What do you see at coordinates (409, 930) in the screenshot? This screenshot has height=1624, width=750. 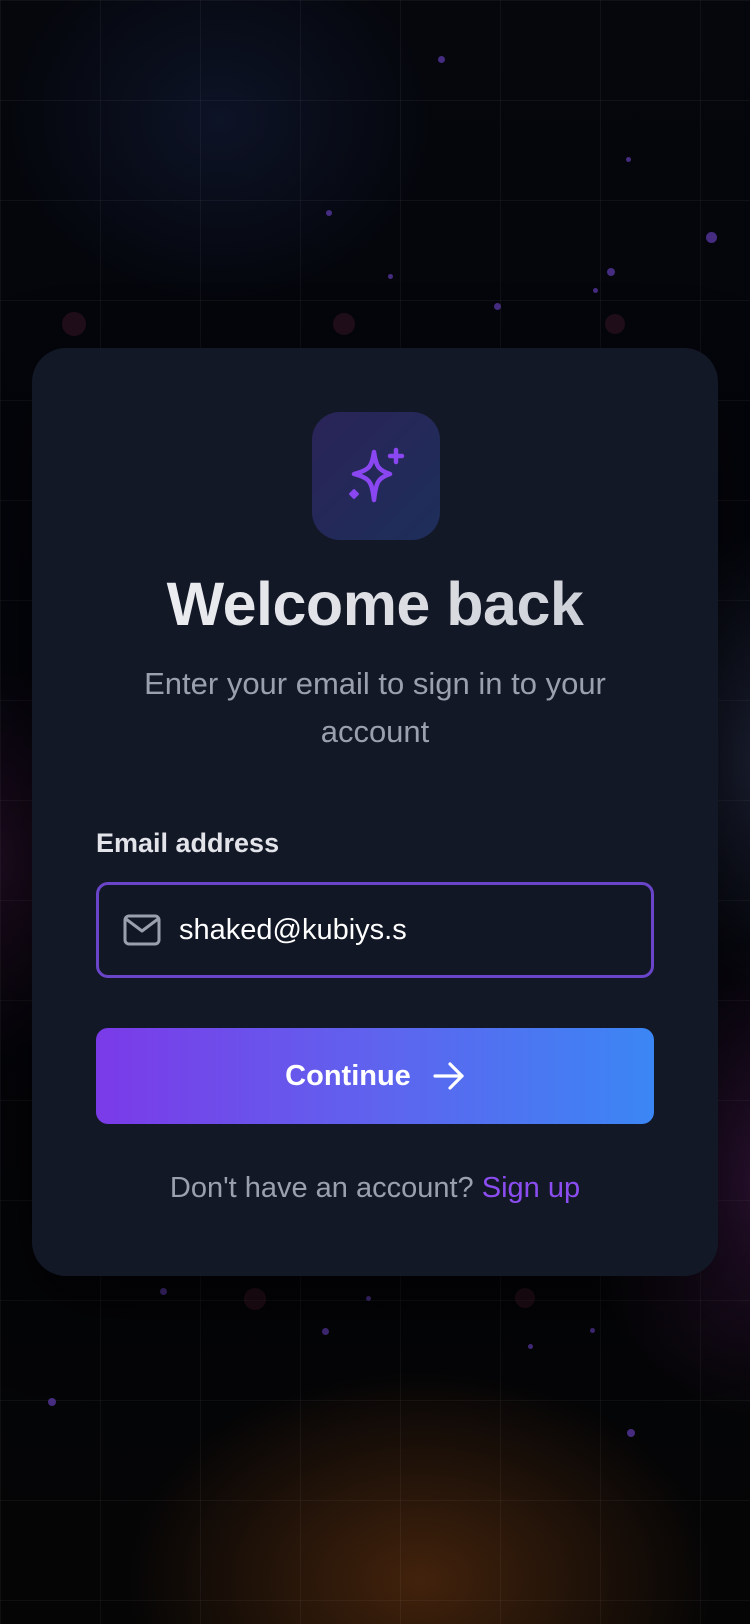 I see `email-input` at bounding box center [409, 930].